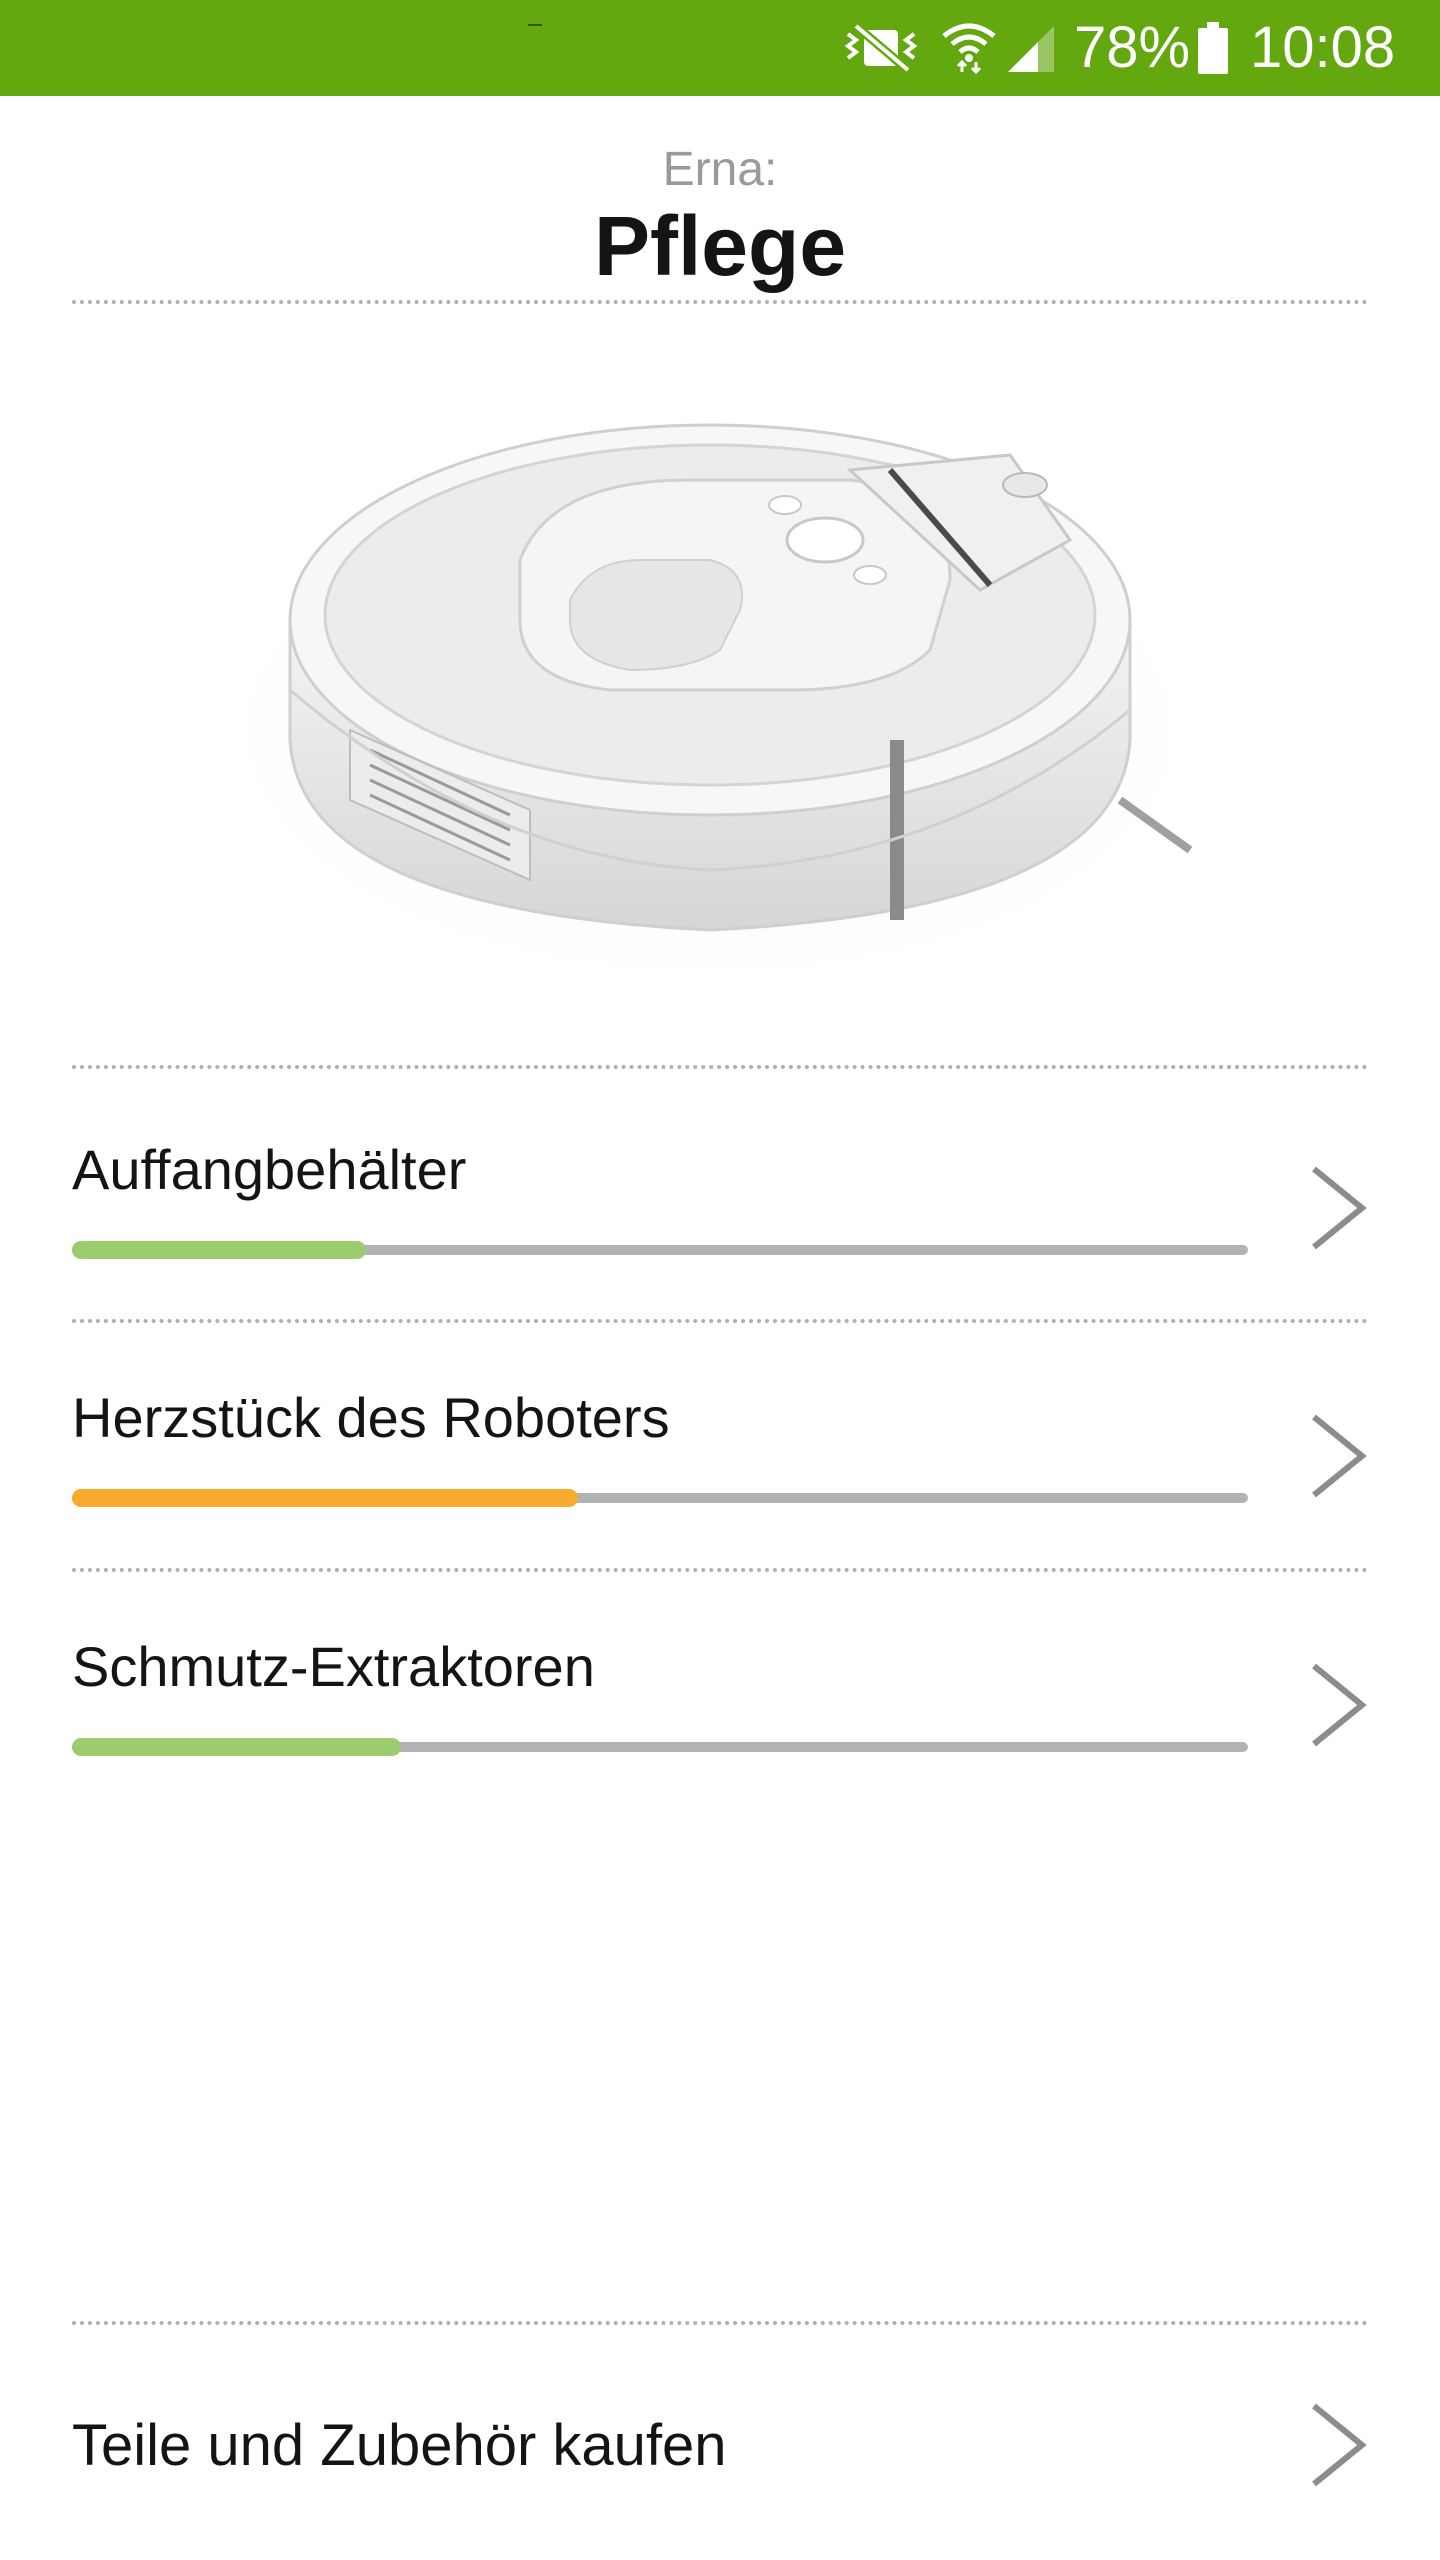  Describe the element at coordinates (720, 1732) in the screenshot. I see `maintenance-item-schmutz-extraktoren: Schmutz-Extraktoren` at that location.